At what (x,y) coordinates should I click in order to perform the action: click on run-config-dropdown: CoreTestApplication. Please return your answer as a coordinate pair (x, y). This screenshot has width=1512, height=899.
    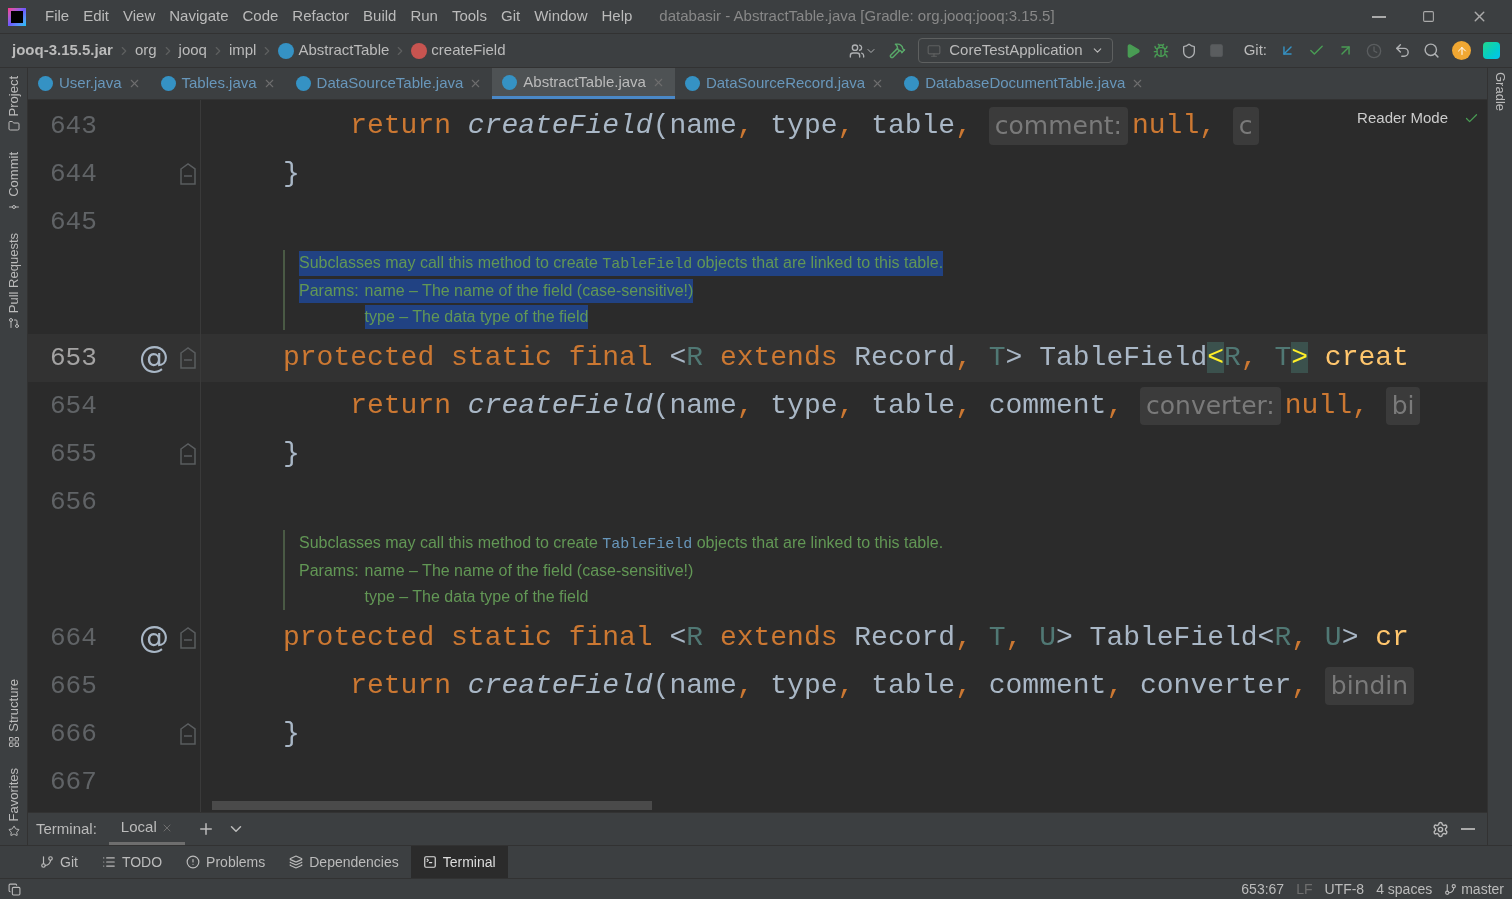
    Looking at the image, I should click on (1015, 50).